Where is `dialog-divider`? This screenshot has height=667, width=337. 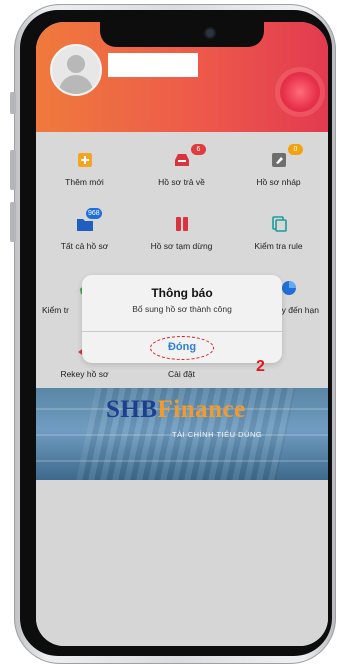 dialog-divider is located at coordinates (182, 331).